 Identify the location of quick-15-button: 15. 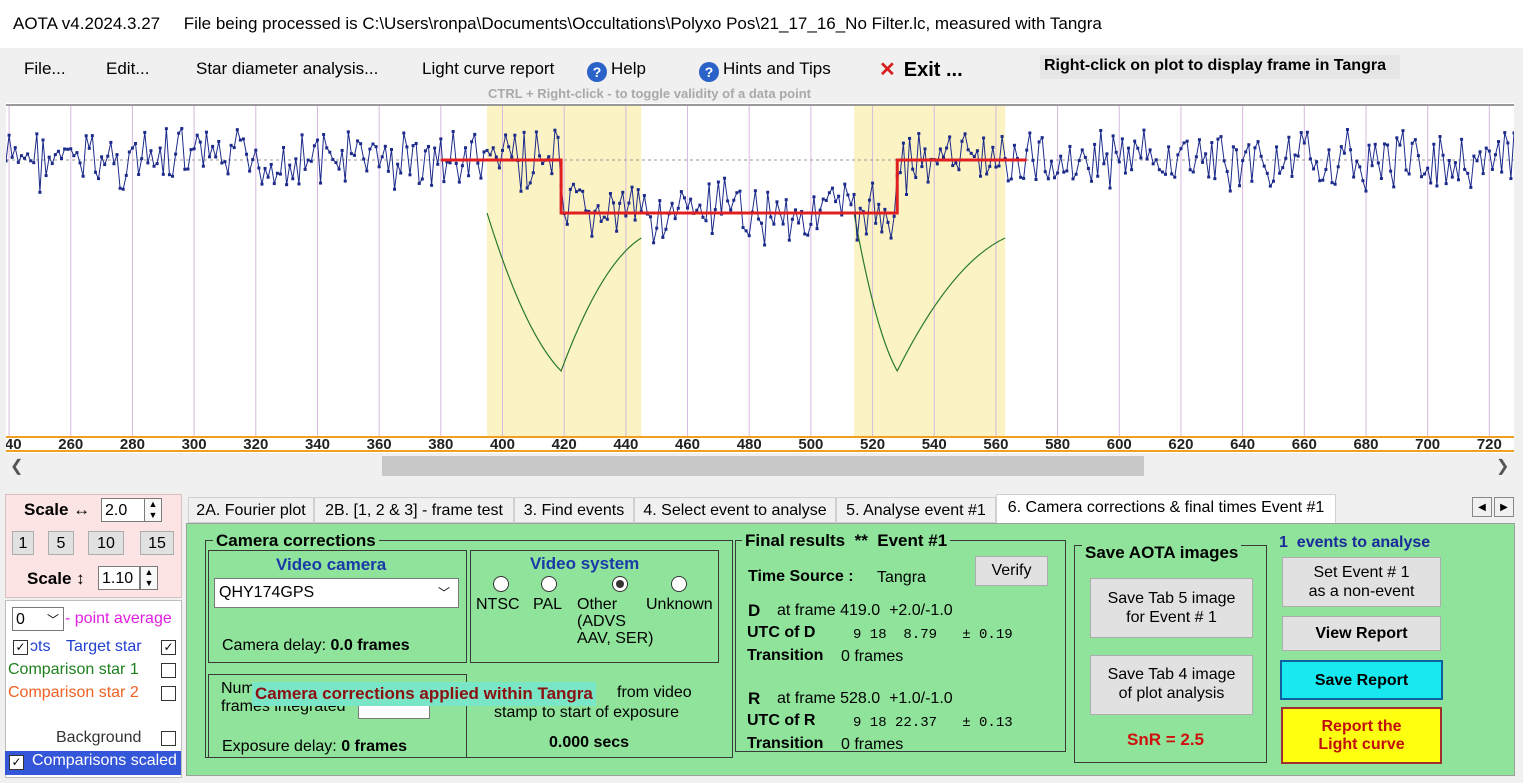
(157, 543).